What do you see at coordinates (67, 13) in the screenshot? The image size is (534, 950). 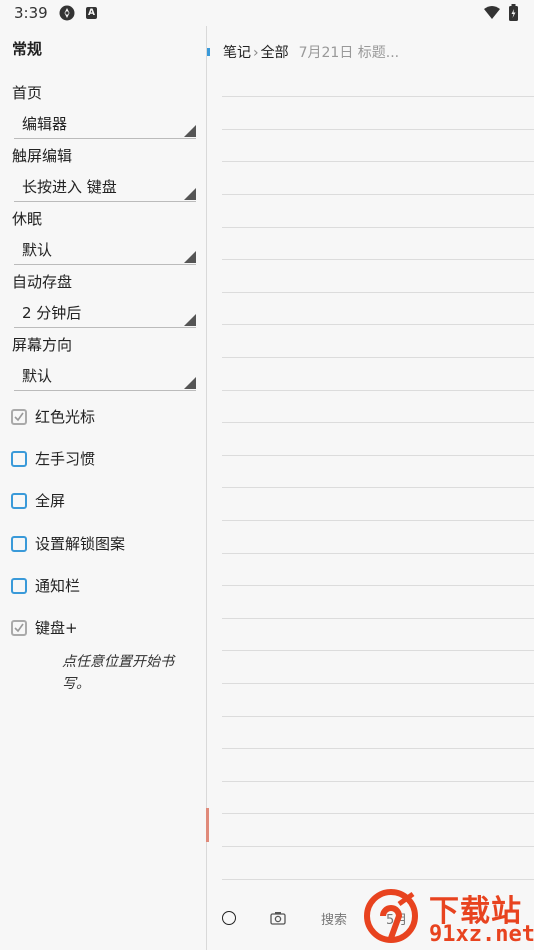 I see `app-icon` at bounding box center [67, 13].